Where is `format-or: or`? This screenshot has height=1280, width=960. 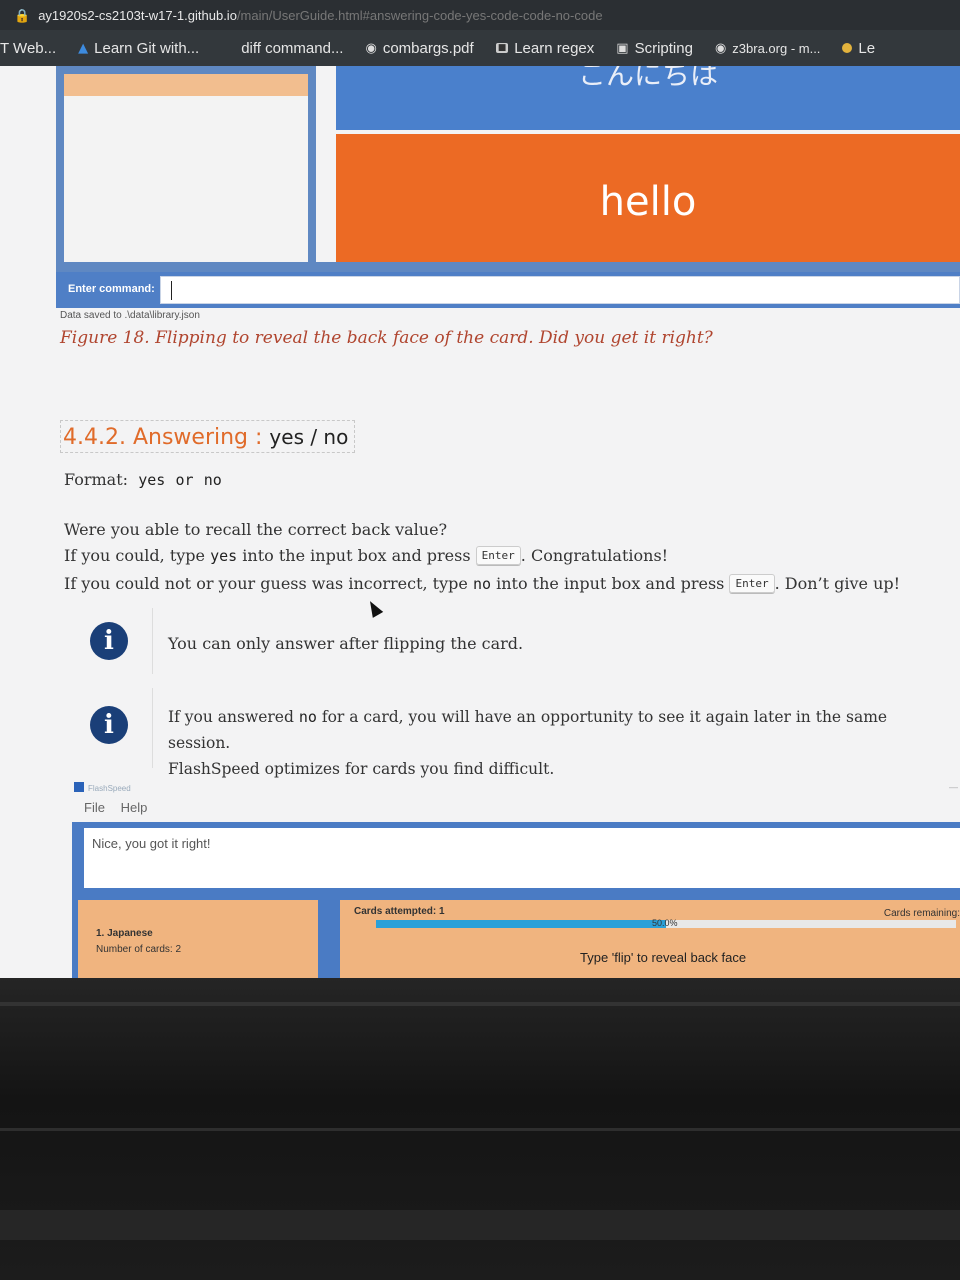
format-or: or is located at coordinates (184, 480).